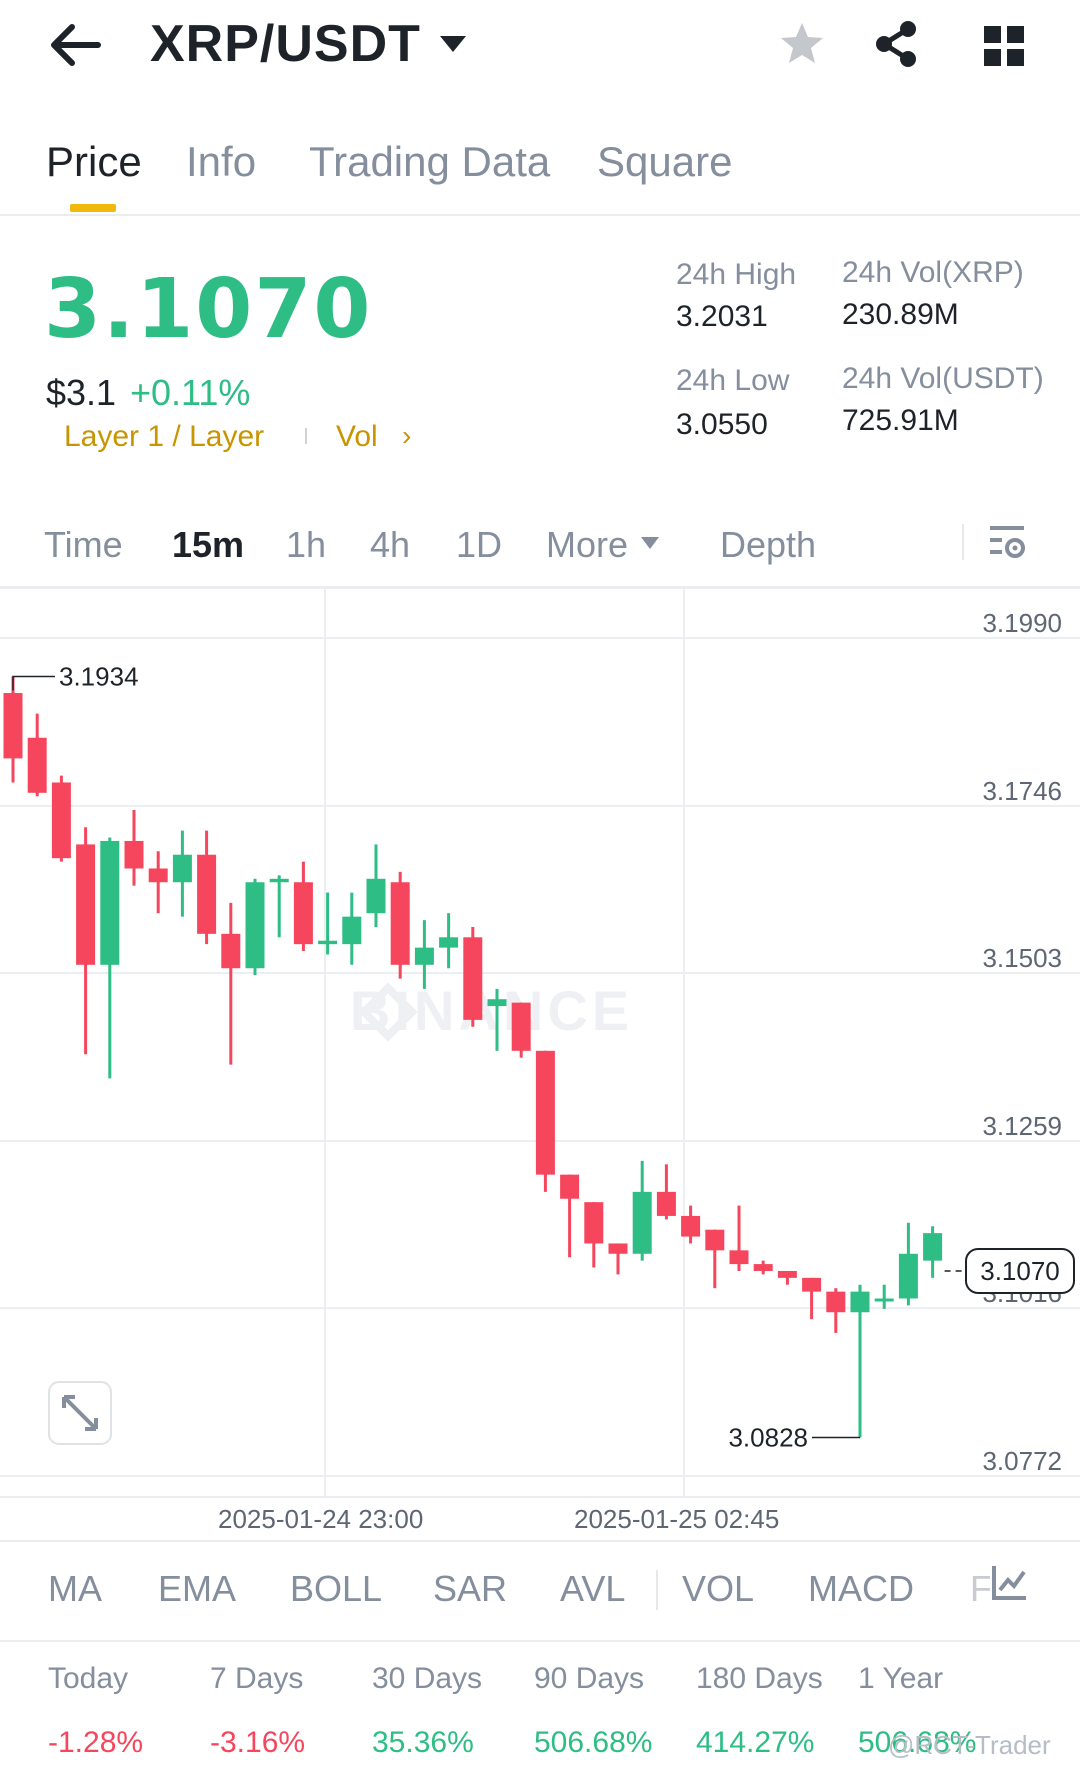 This screenshot has height=1773, width=1080. What do you see at coordinates (470, 1589) in the screenshot?
I see `indicator-sar: SAR` at bounding box center [470, 1589].